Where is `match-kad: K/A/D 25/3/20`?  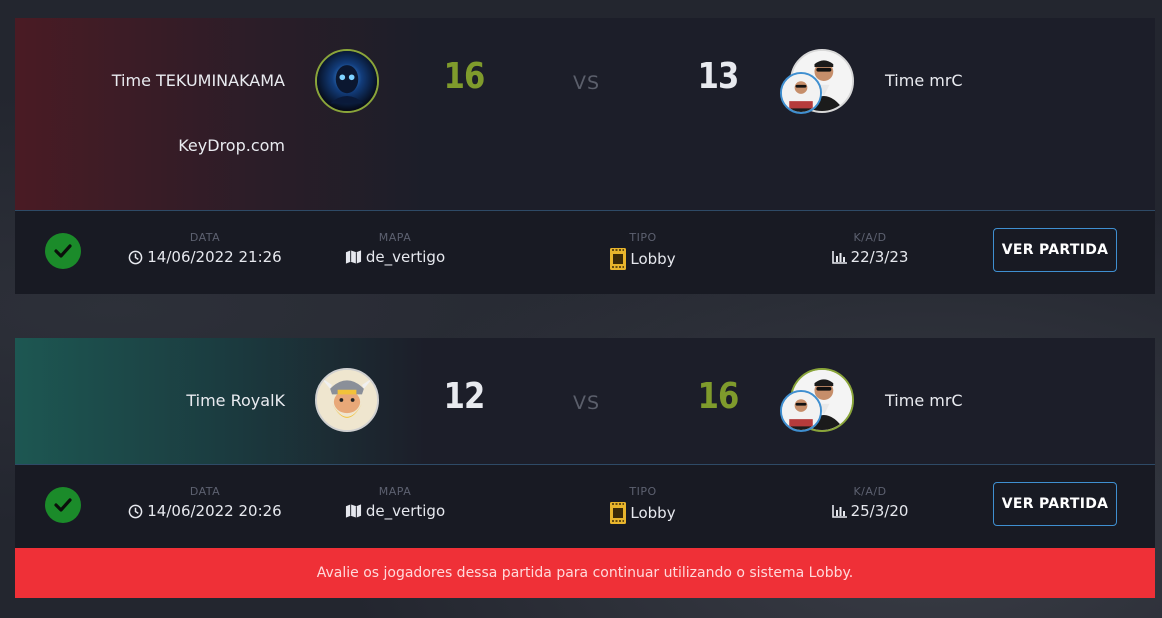 match-kad: K/A/D 25/3/20 is located at coordinates (870, 503).